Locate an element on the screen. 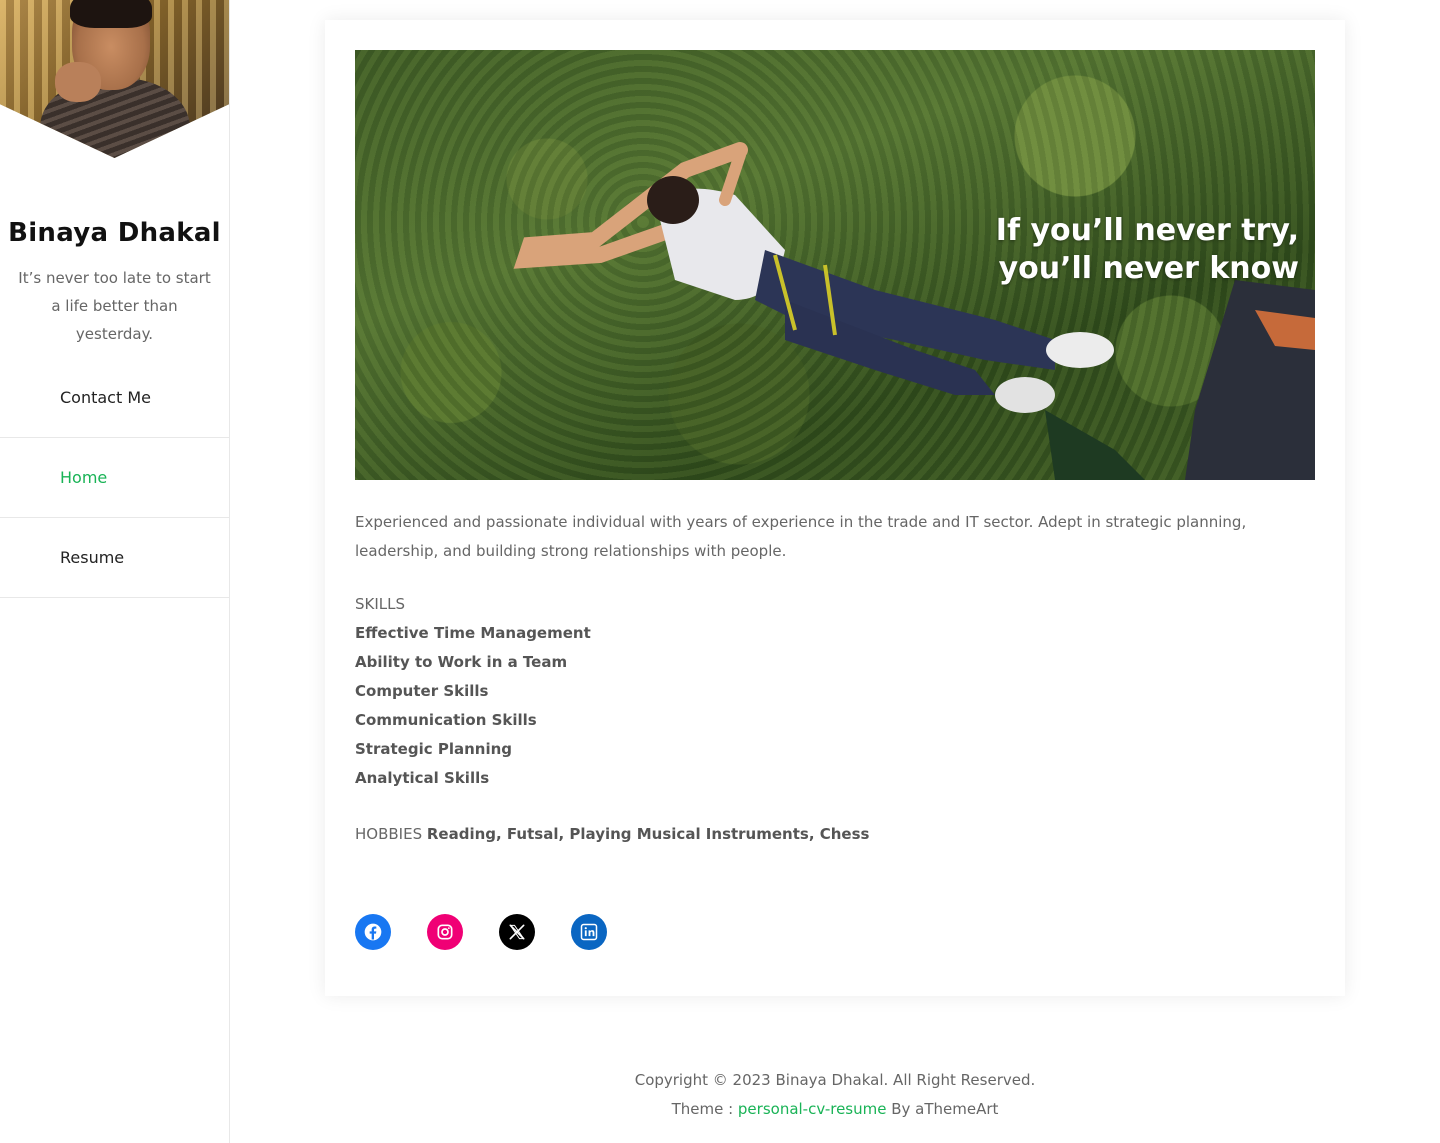 Image resolution: width=1440 pixels, height=1143 pixels. theme-credit: Theme : personal-cv-resume By aThemeArt is located at coordinates (835, 1109).